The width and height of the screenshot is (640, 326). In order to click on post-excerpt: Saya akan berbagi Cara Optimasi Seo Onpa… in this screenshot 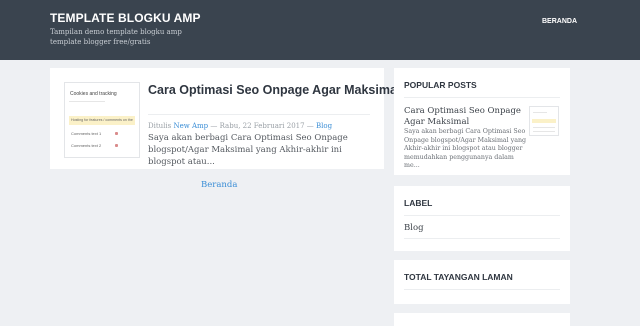, I will do `click(248, 150)`.